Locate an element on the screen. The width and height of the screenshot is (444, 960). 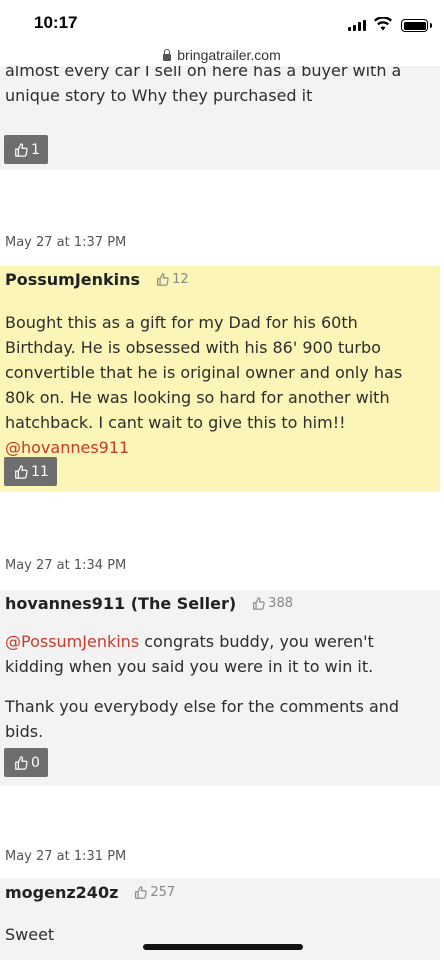
like-count: 0 is located at coordinates (35, 762).